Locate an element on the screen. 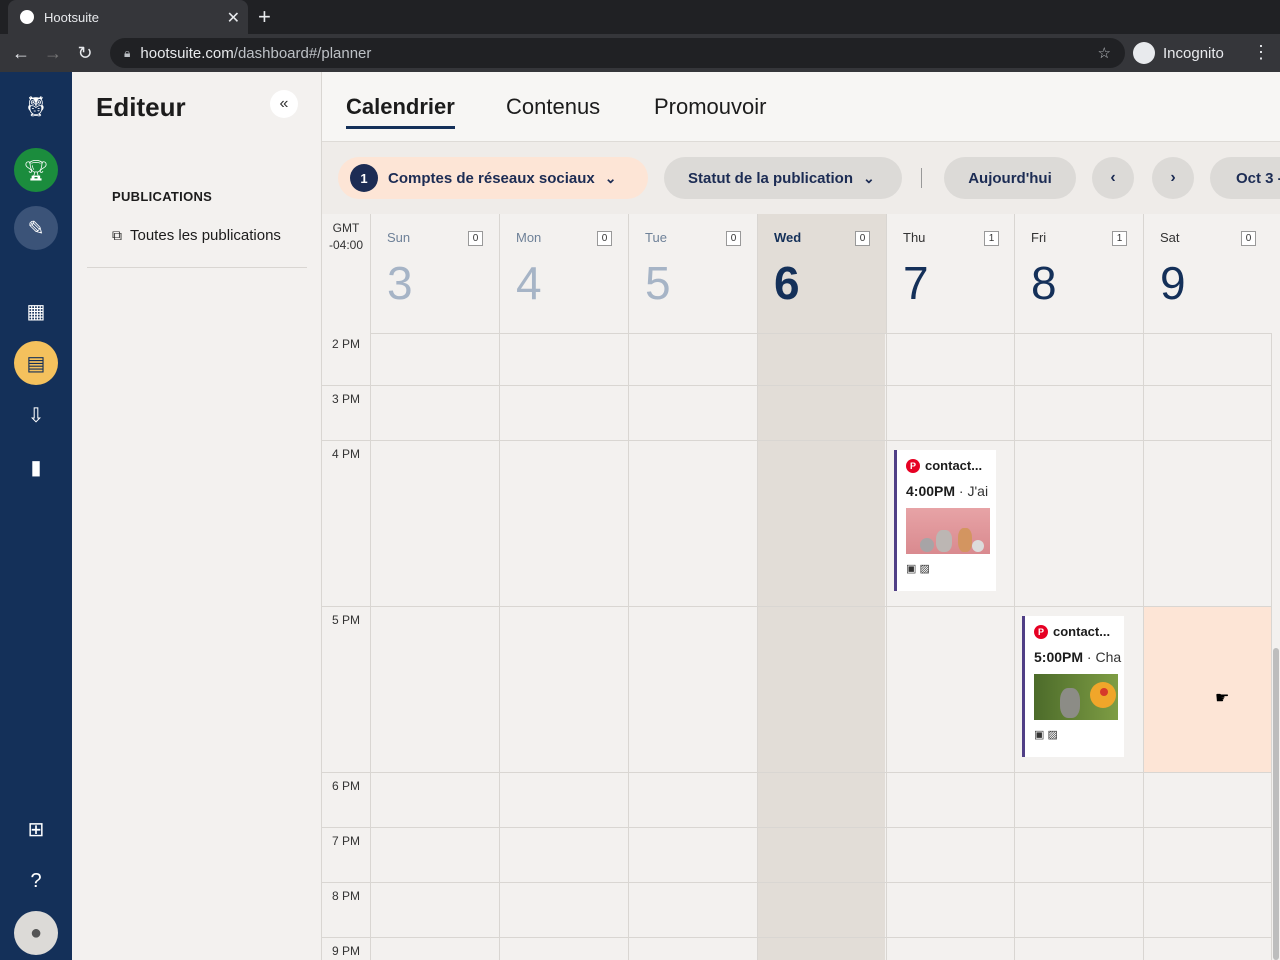  date-range-button: Oct 3 - is located at coordinates (1245, 178).